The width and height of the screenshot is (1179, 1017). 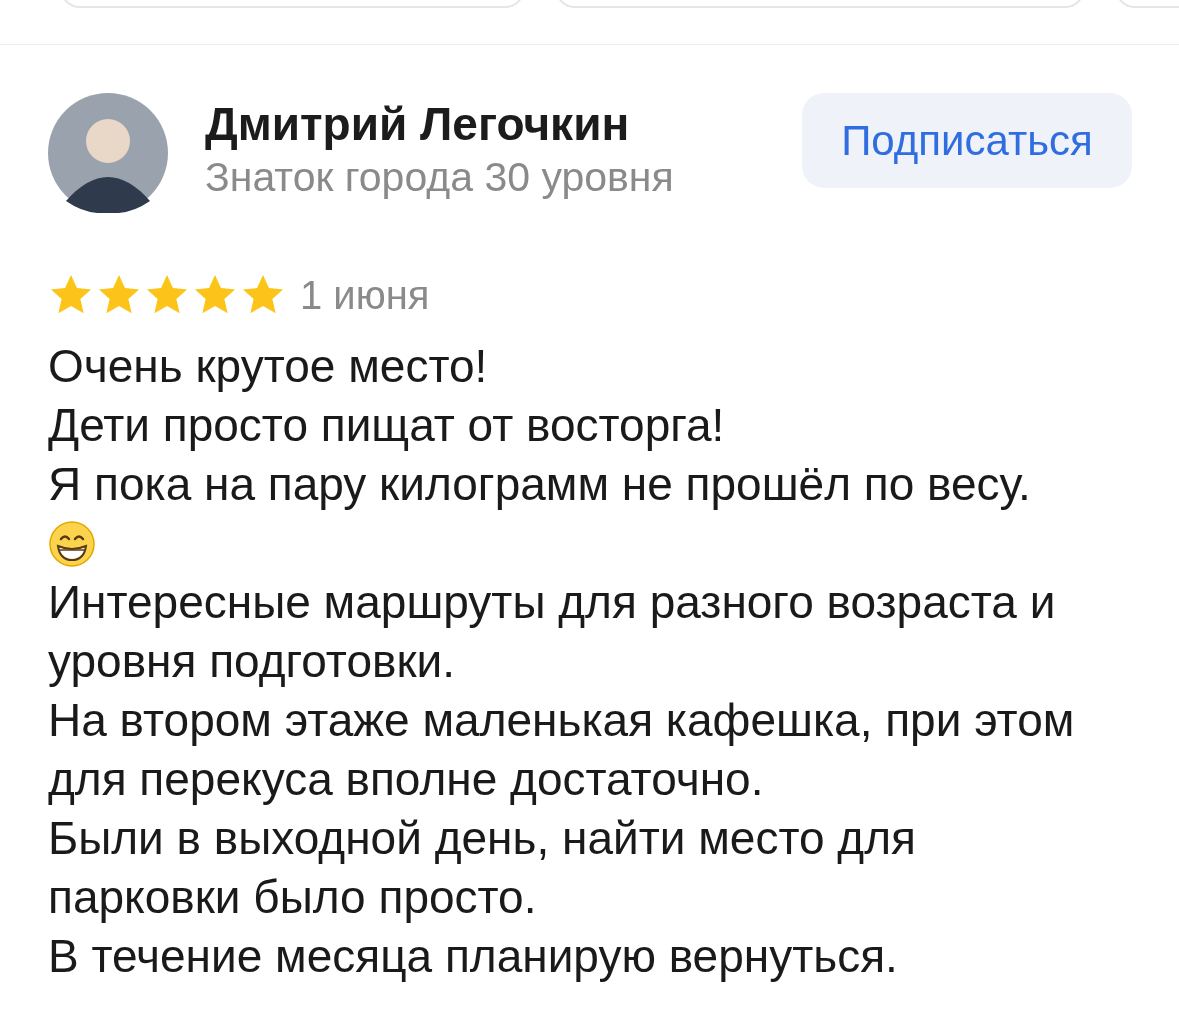 I want to click on review-text-line: В течение месяца планирую вернуться., so click(x=473, y=956).